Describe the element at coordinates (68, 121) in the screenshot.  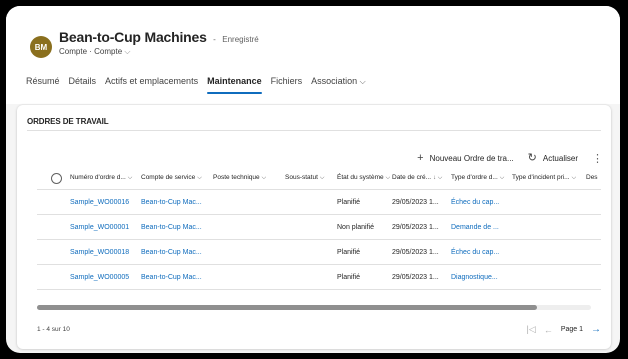
I see `section-title: ORDRES DE TRAVAIL` at that location.